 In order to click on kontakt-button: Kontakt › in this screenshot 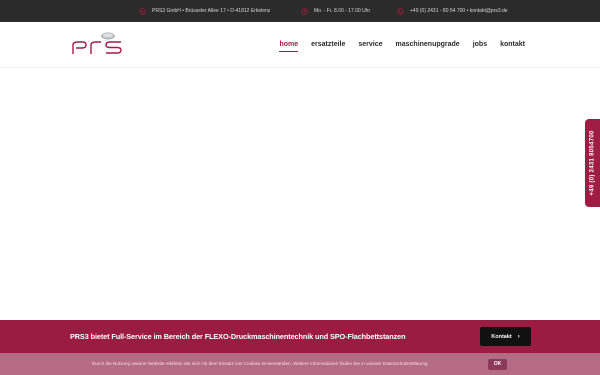, I will do `click(505, 336)`.